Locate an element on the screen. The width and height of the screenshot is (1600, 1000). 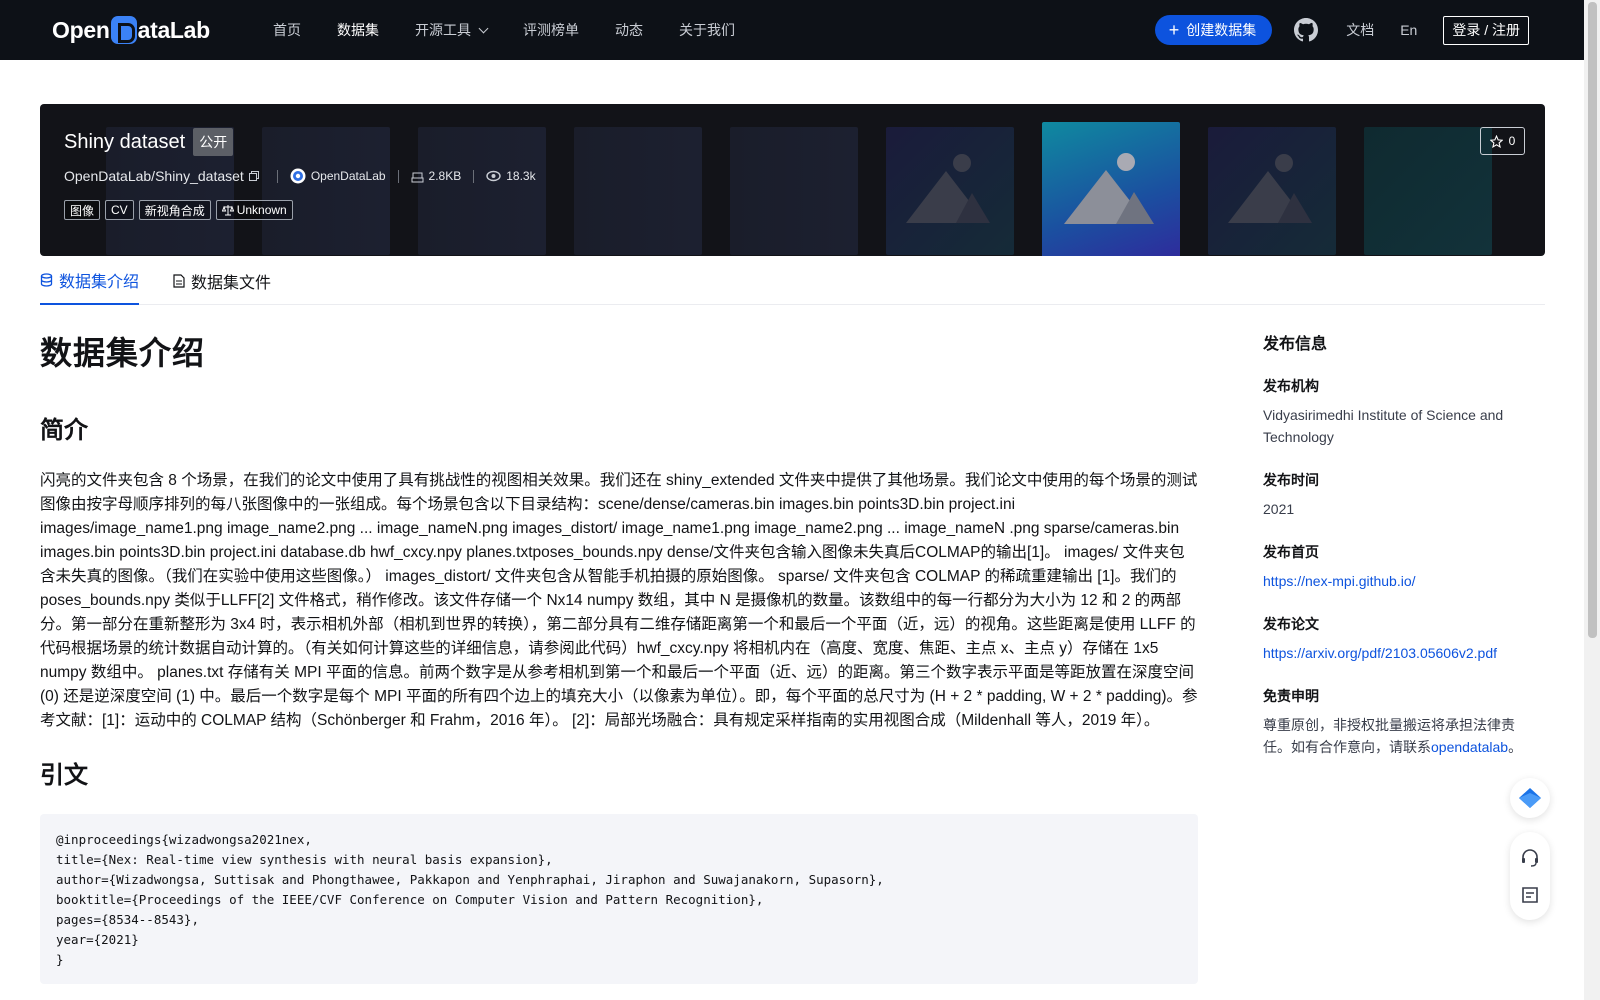
paper-link: https://arxiv.org/pdf/2103.05606v2.pdf is located at coordinates (1380, 653).